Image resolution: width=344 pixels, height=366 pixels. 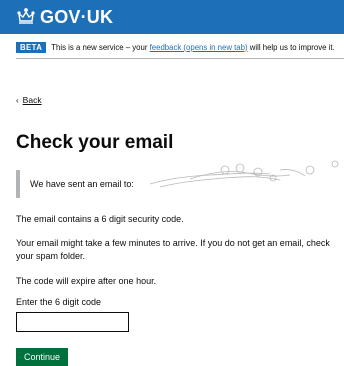 What do you see at coordinates (42, 357) in the screenshot?
I see `continue-button: Continue` at bounding box center [42, 357].